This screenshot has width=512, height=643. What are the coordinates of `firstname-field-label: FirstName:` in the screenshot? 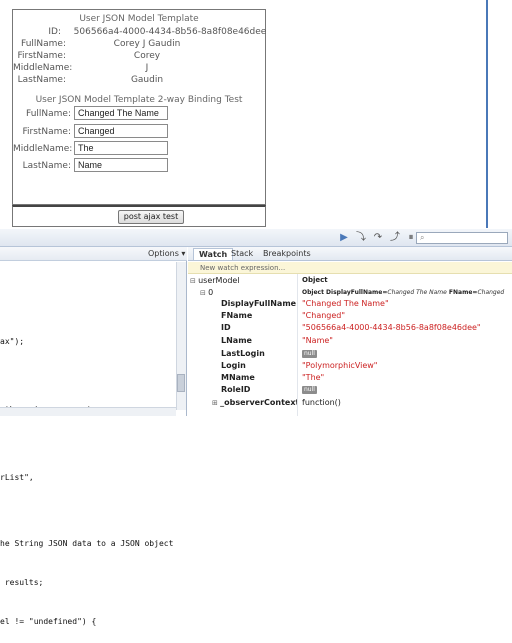 It's located at (46, 132).